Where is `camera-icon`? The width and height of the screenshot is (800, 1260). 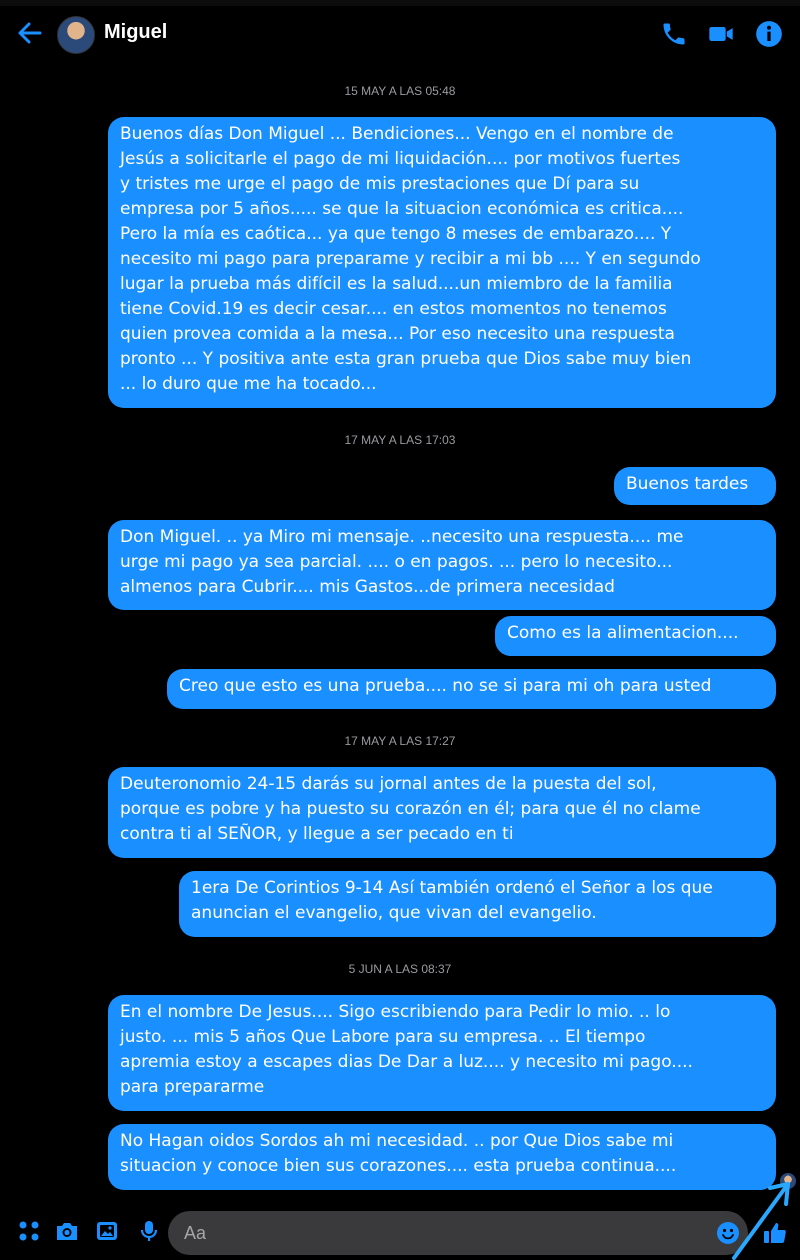
camera-icon is located at coordinates (67, 1231).